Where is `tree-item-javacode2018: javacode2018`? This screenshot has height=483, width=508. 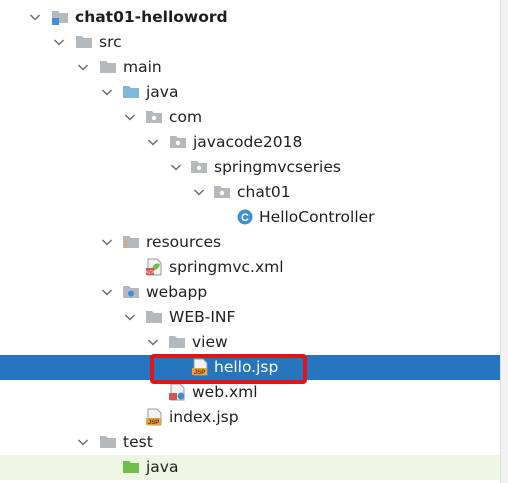
tree-item-javacode2018: javacode2018 is located at coordinates (250, 142).